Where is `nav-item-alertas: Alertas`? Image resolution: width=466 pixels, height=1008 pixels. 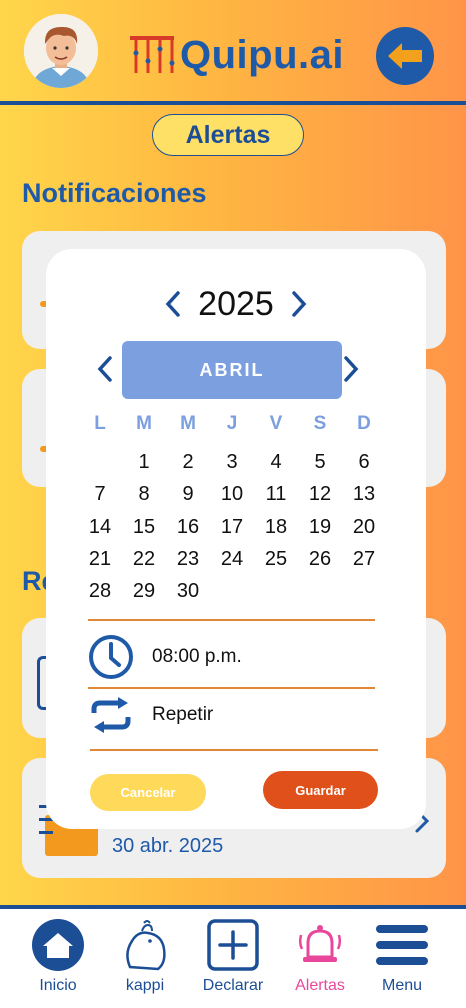
nav-item-alertas: Alertas is located at coordinates (320, 956).